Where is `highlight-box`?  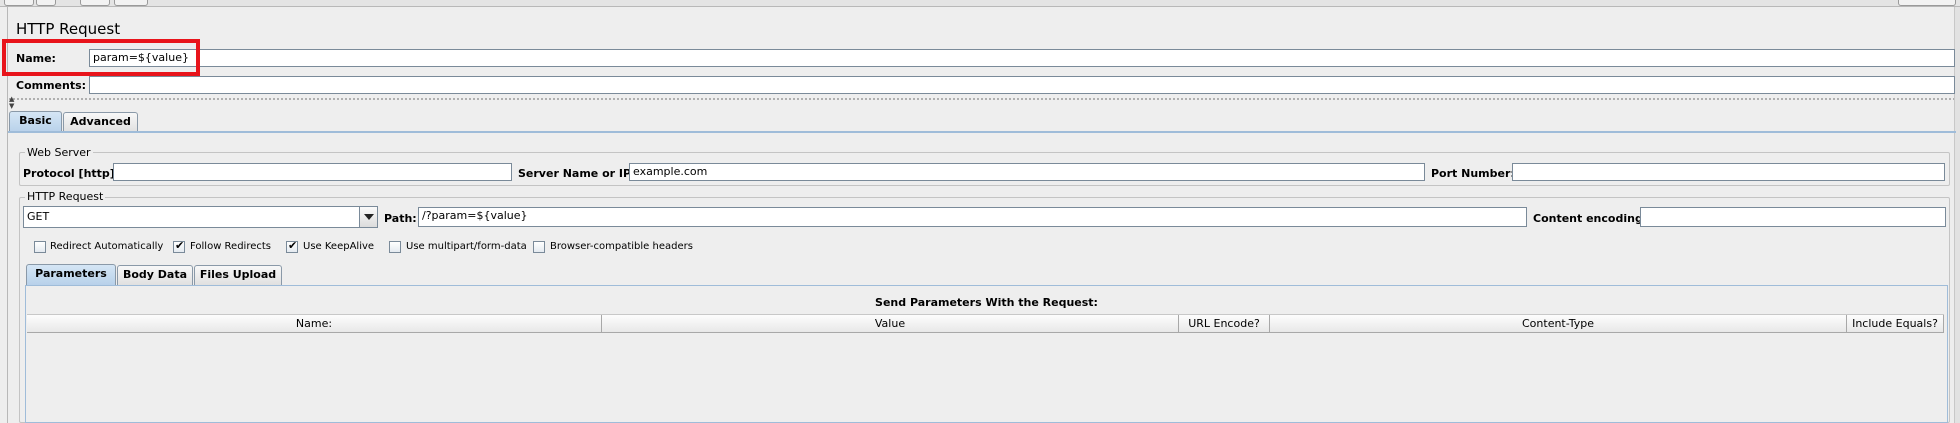 highlight-box is located at coordinates (101, 57).